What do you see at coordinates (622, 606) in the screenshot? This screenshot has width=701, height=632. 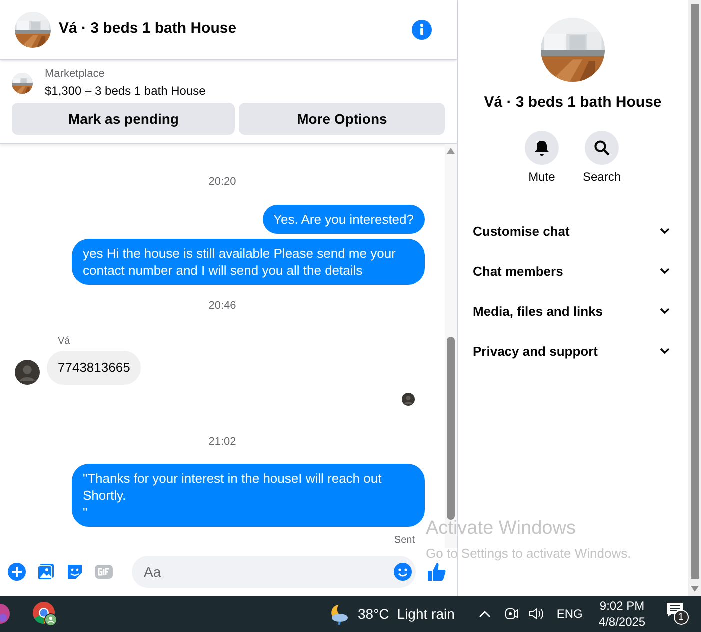 I see `clock-time: 9:02 PM` at bounding box center [622, 606].